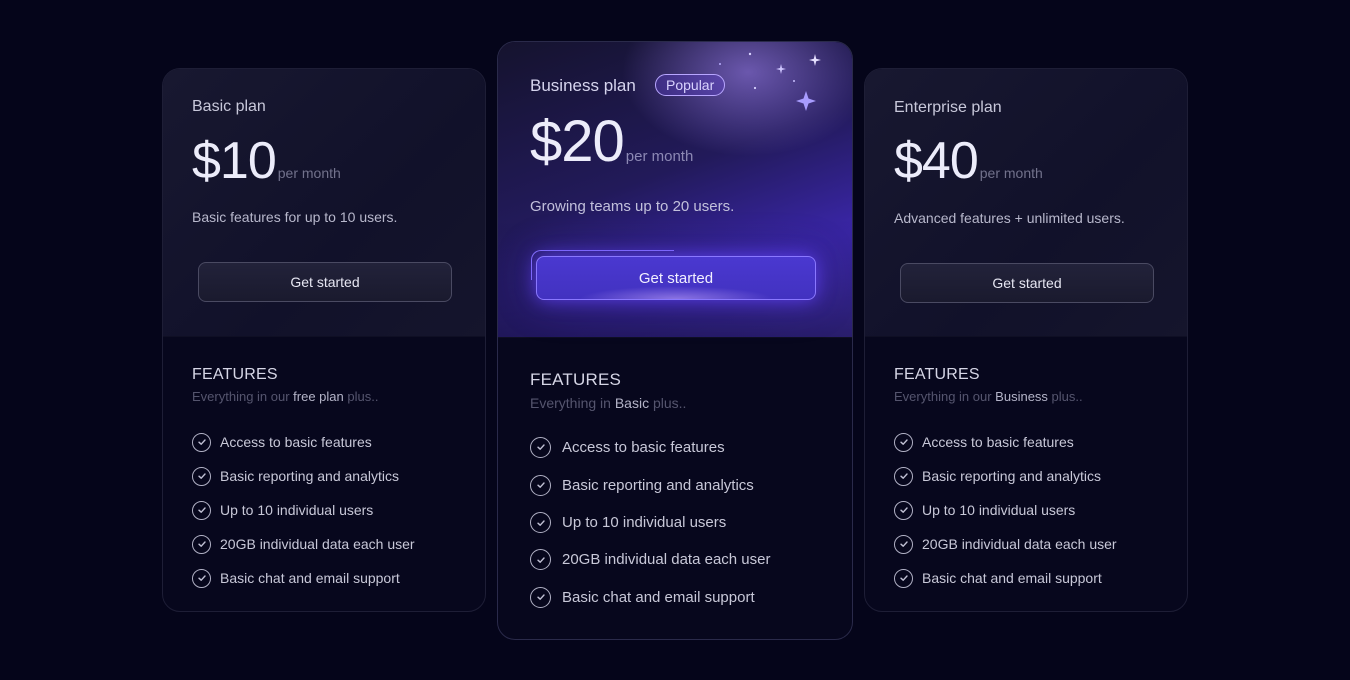 This screenshot has height=680, width=1350. What do you see at coordinates (229, 106) in the screenshot?
I see `plan-name: Basic plan` at bounding box center [229, 106].